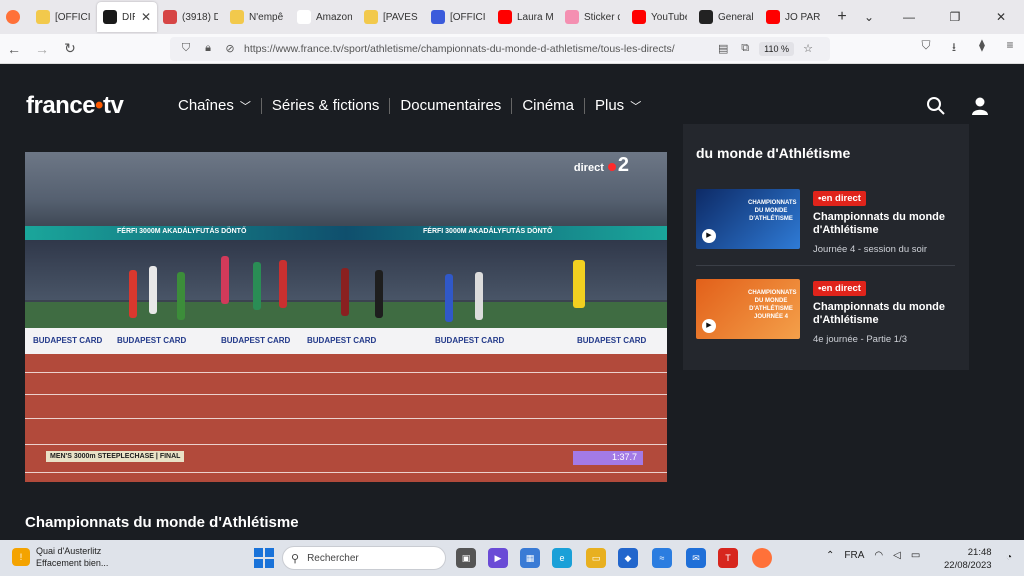  I want to click on copilot-icon: ◆, so click(628, 558).